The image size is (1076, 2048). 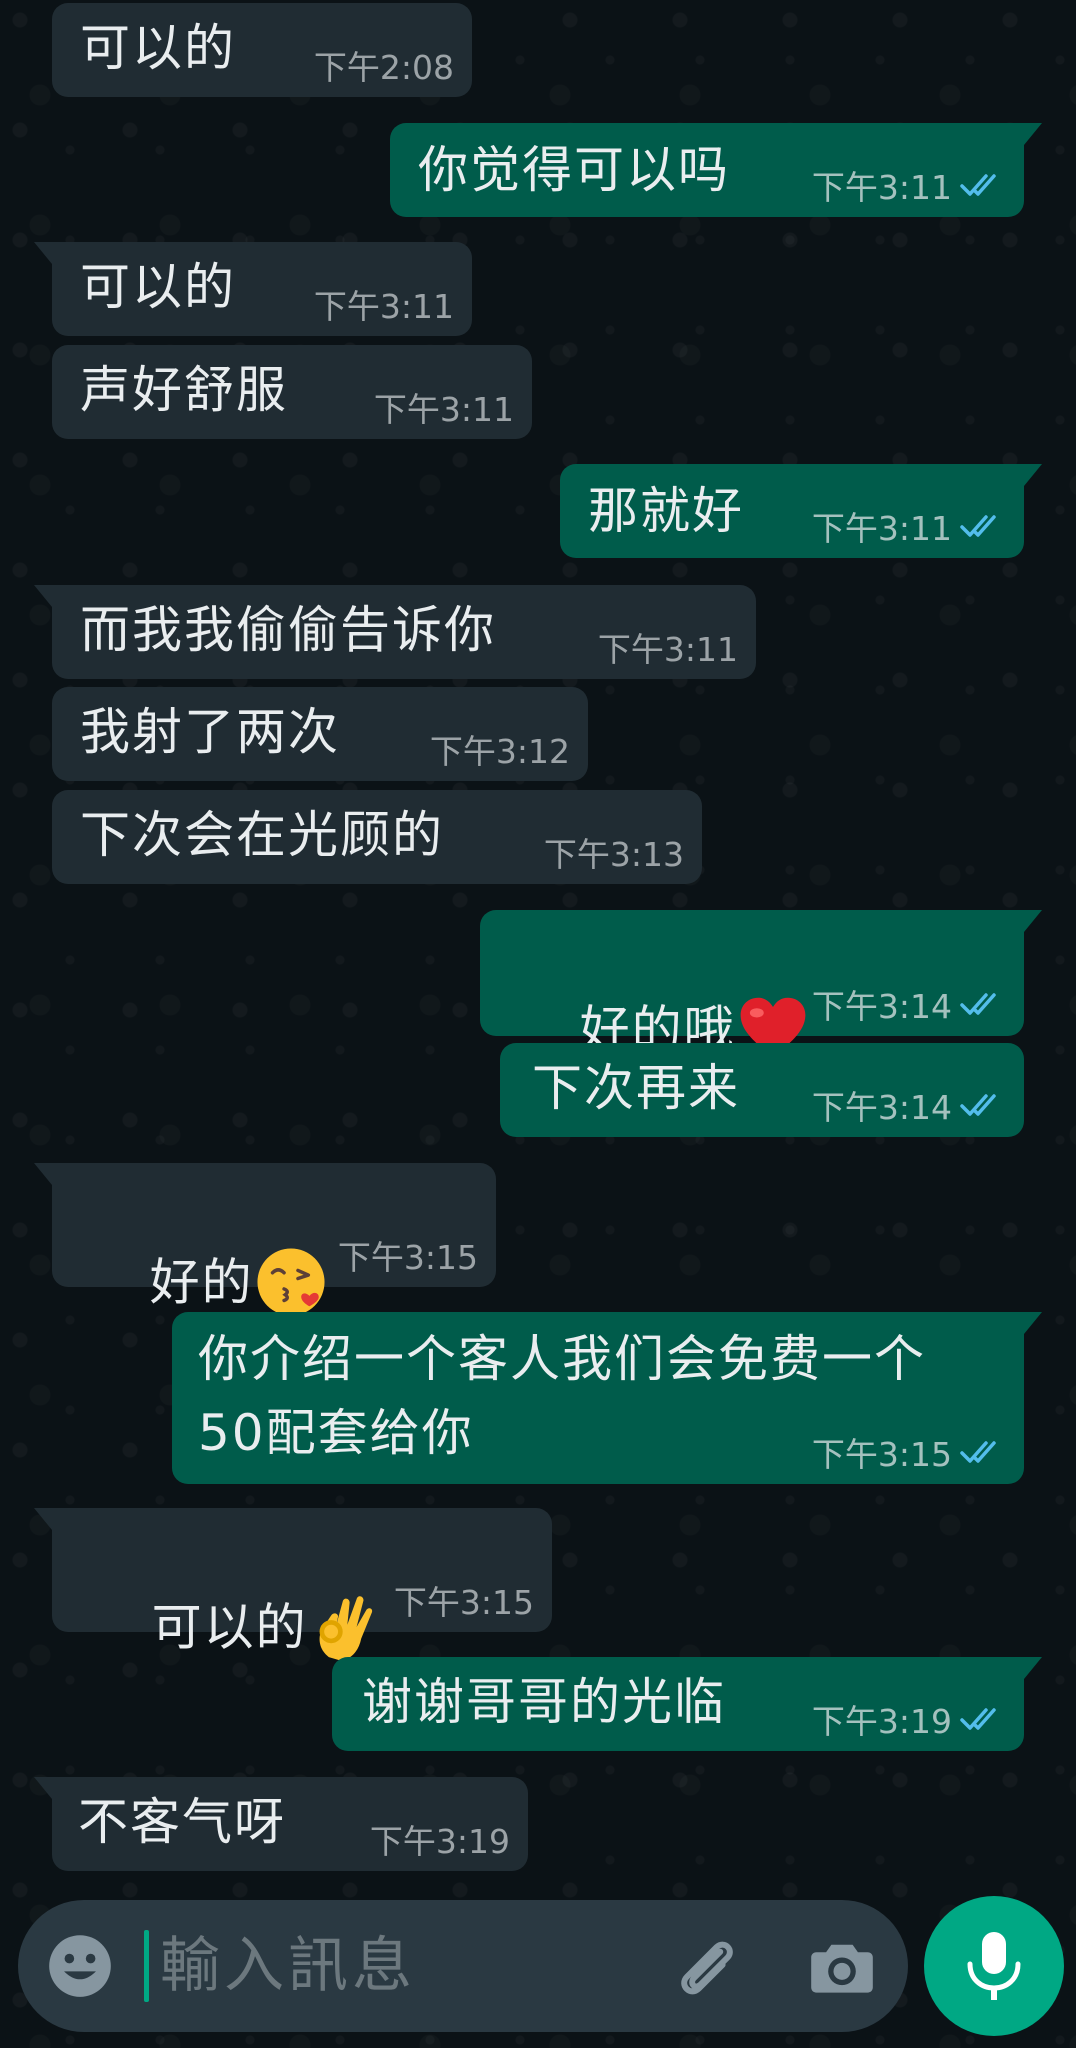 What do you see at coordinates (706, 1966) in the screenshot?
I see `attach-icon` at bounding box center [706, 1966].